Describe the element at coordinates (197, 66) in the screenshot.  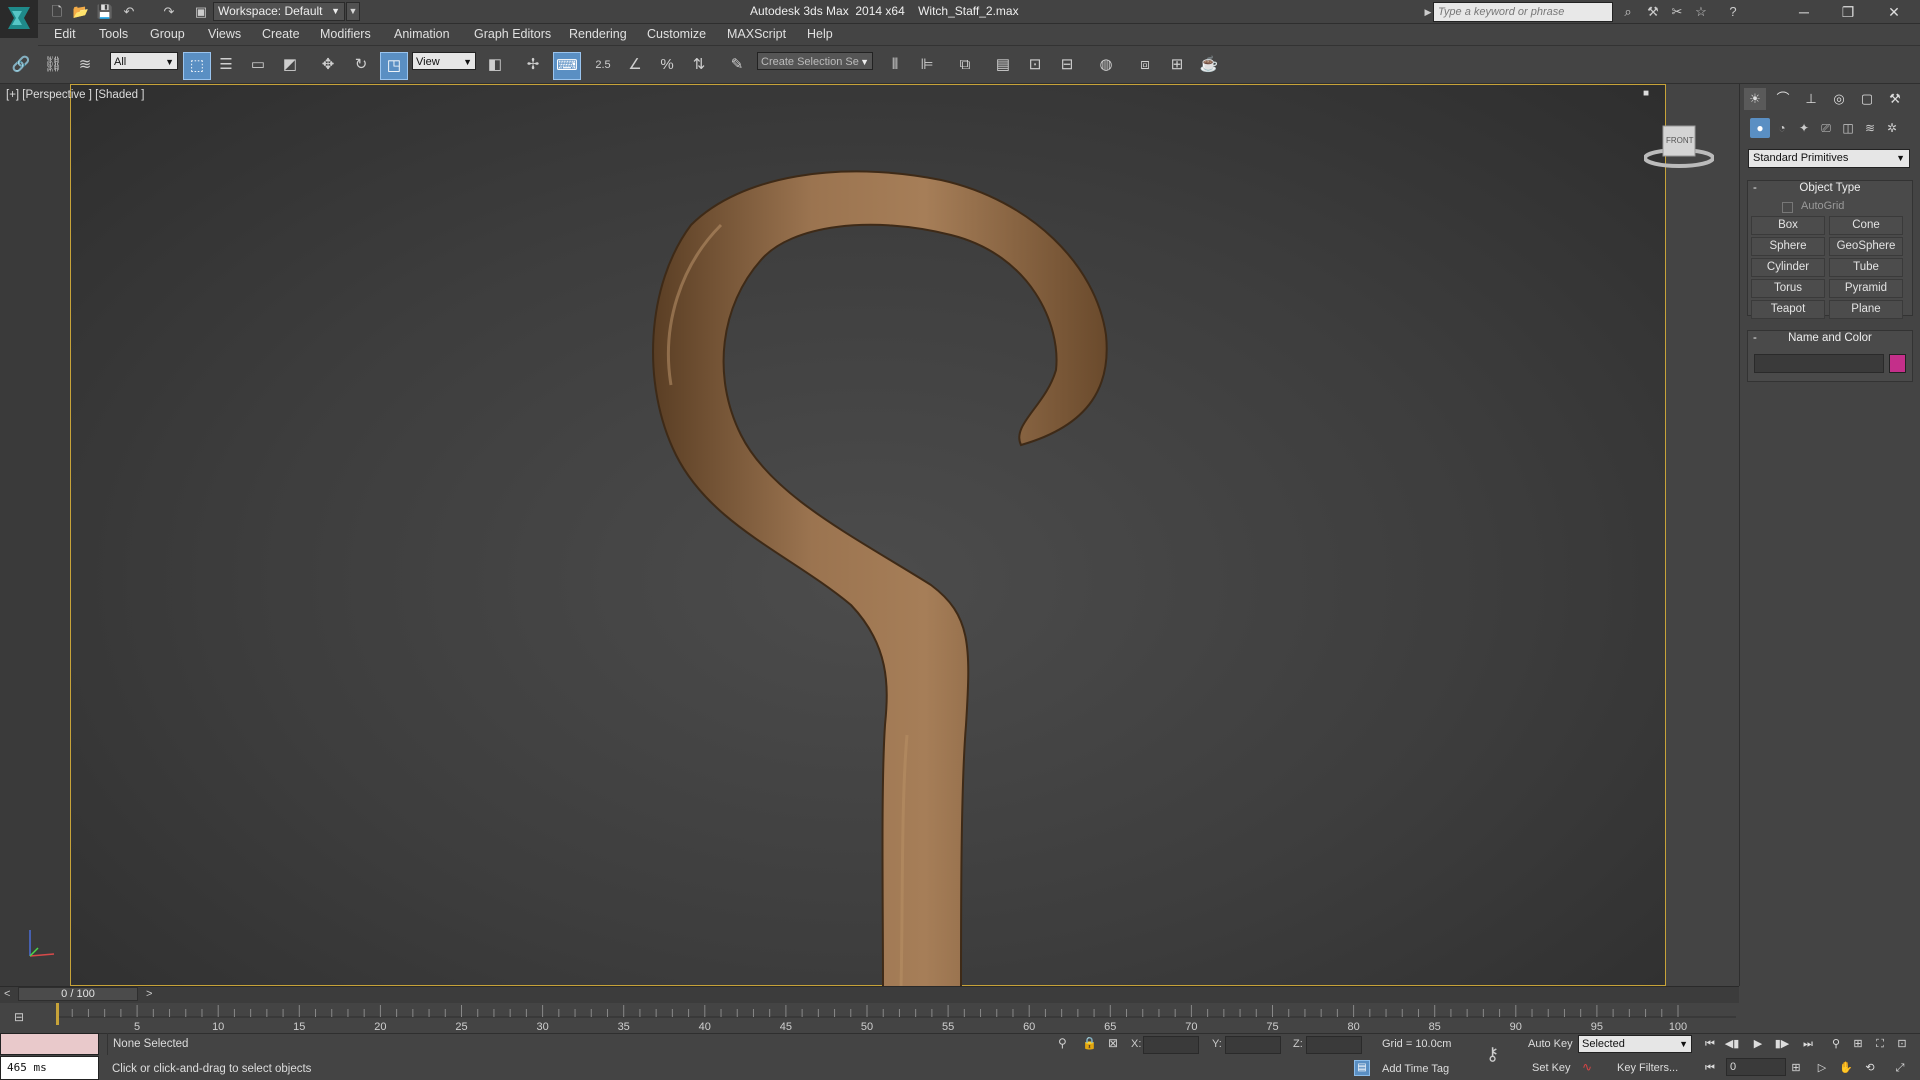
I see `select-object-icon: ⬚` at that location.